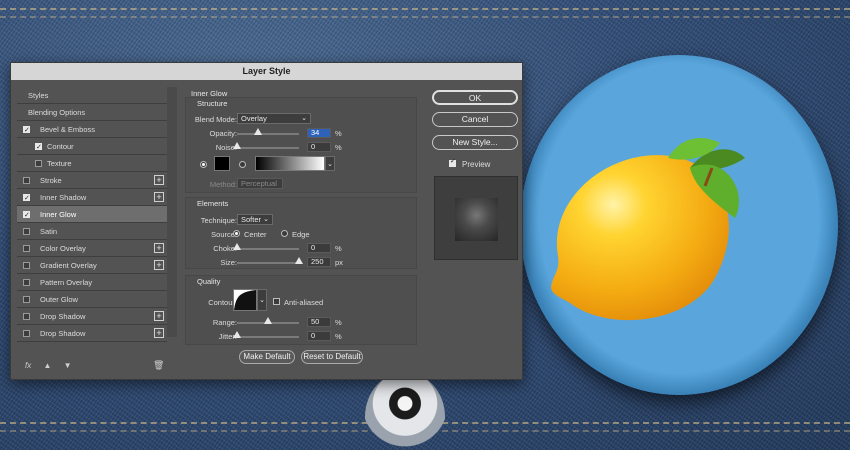  I want to click on noise-slider, so click(266, 145).